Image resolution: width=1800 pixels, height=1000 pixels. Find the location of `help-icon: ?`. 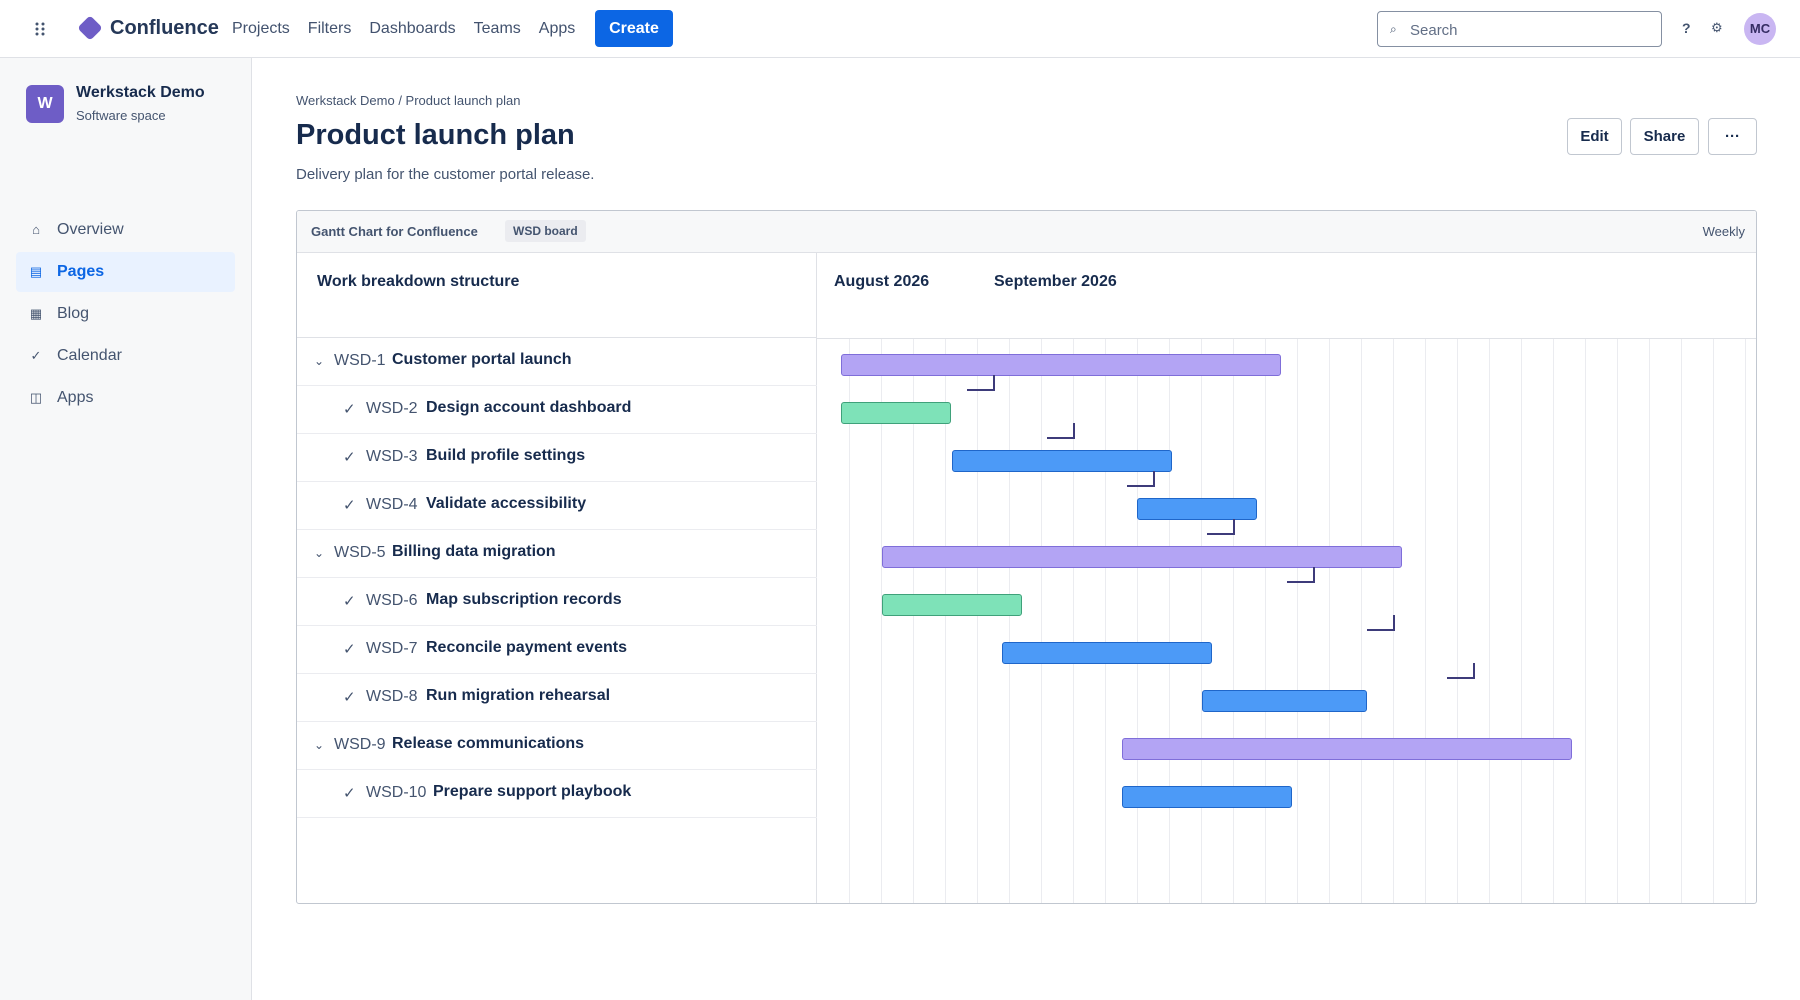

help-icon: ? is located at coordinates (1686, 28).